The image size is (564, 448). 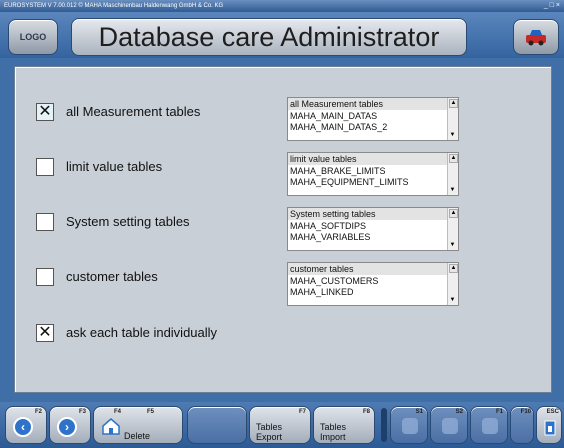 What do you see at coordinates (33, 37) in the screenshot?
I see `logo-button: LOGO` at bounding box center [33, 37].